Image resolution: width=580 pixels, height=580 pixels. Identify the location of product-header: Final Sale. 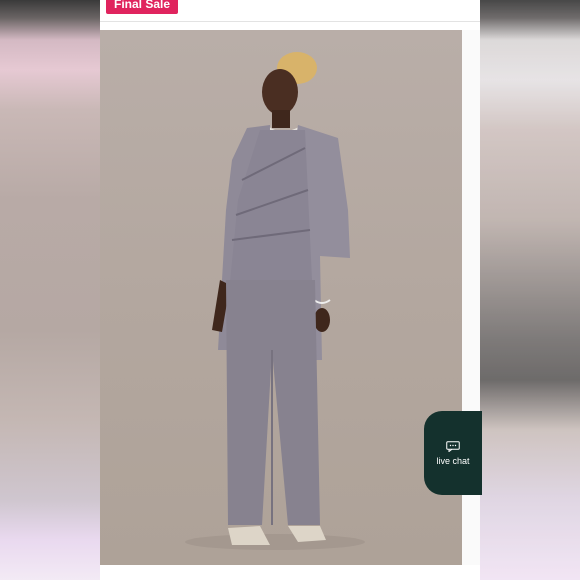
(290, 11).